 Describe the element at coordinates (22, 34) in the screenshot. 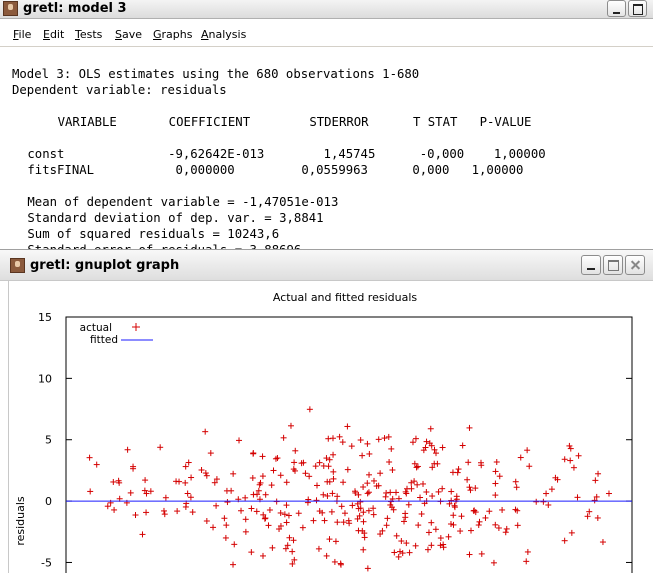

I see `menu-file: File` at that location.